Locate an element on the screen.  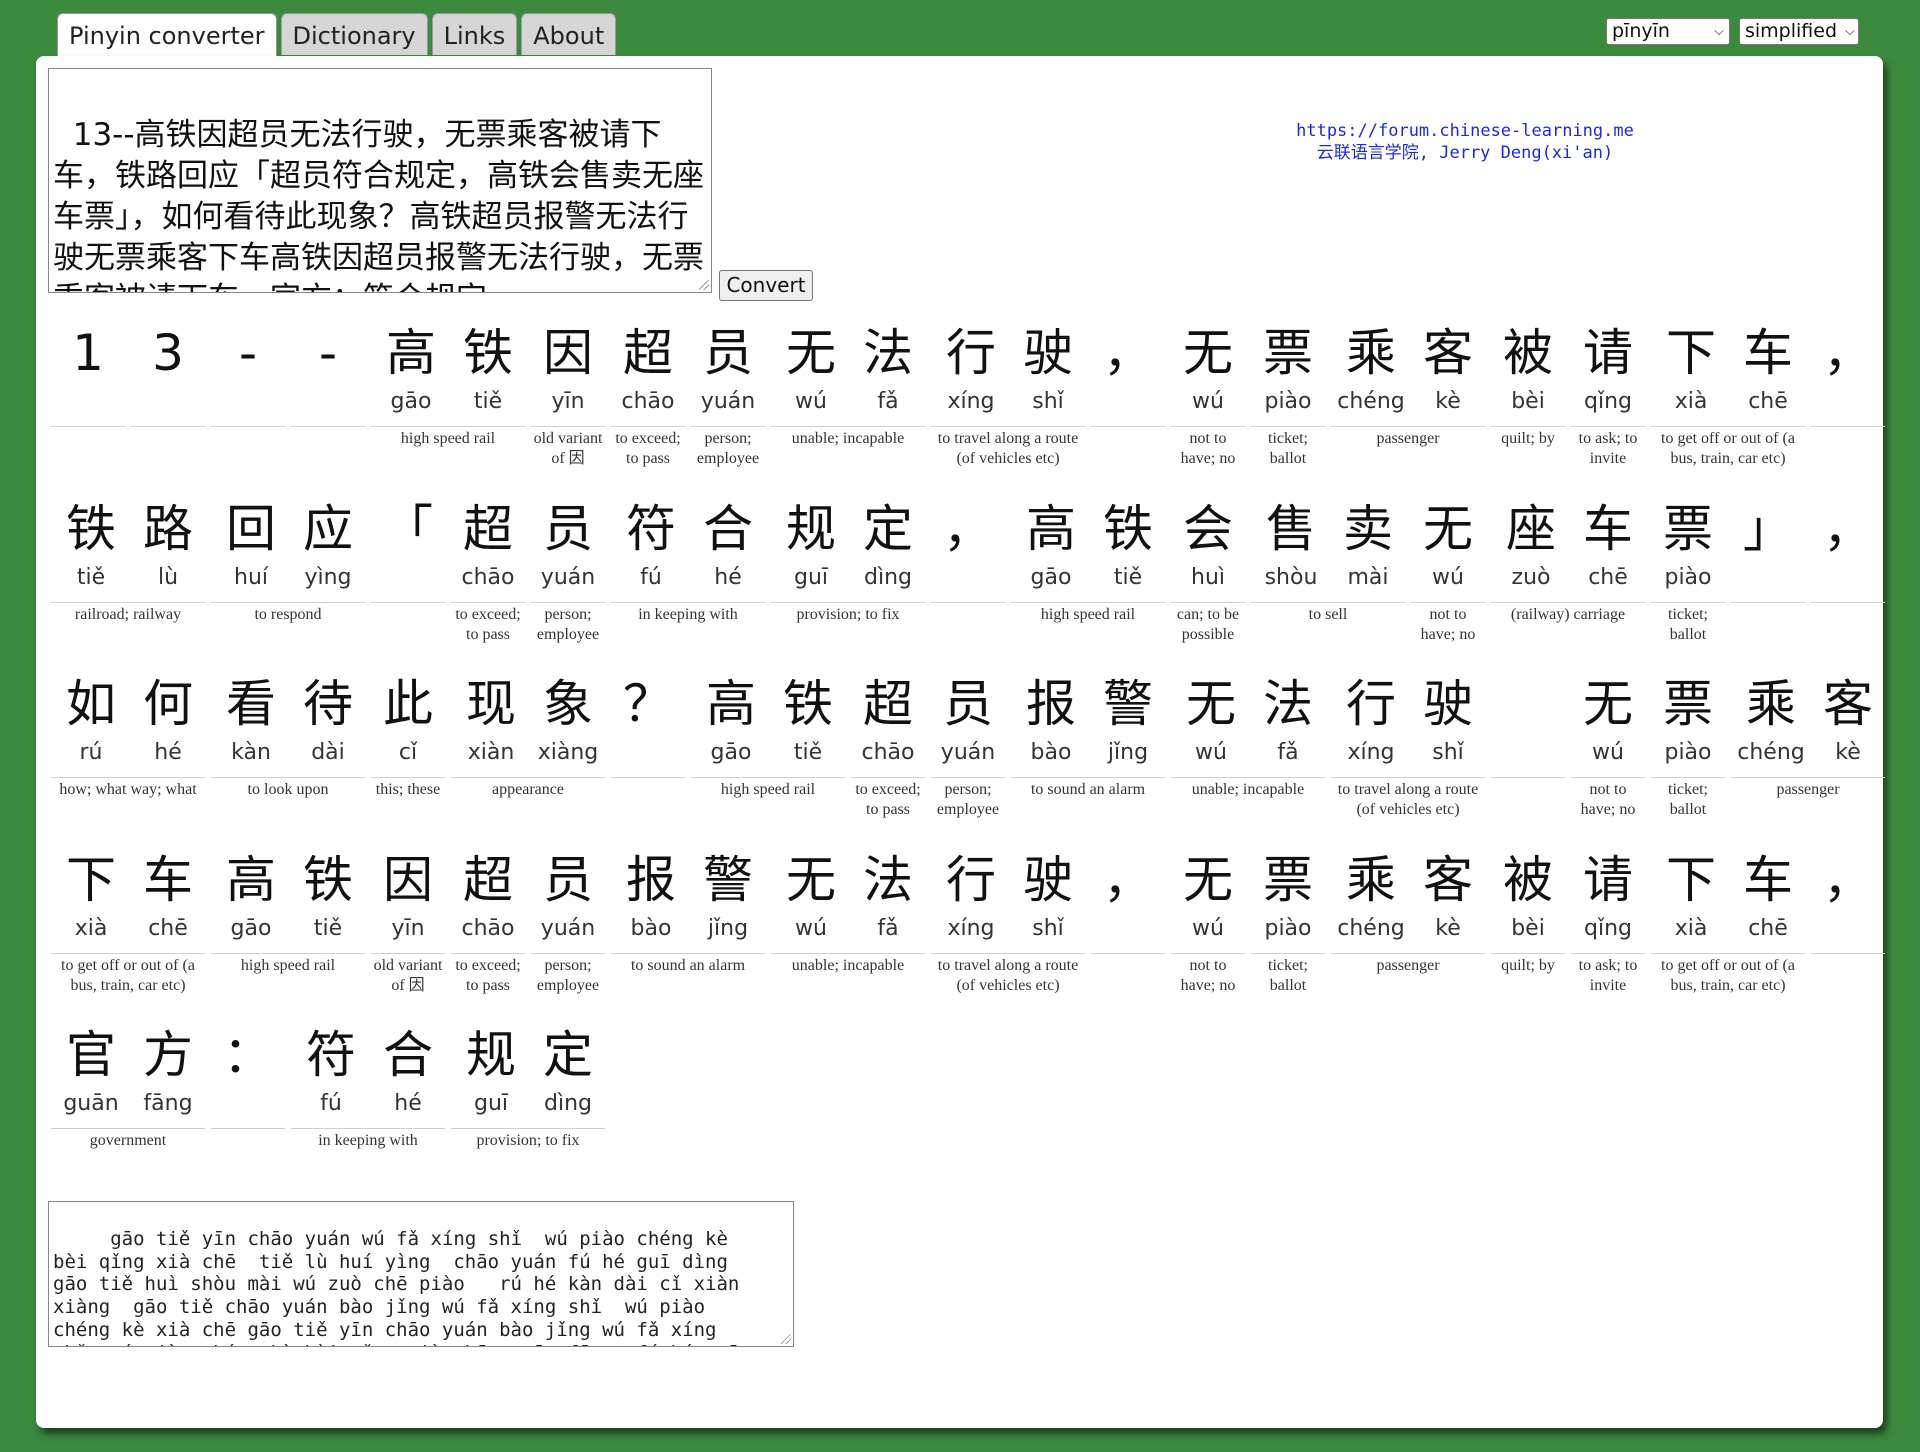
word-block: 官 guān 方 fāng government is located at coordinates (128, 1085).